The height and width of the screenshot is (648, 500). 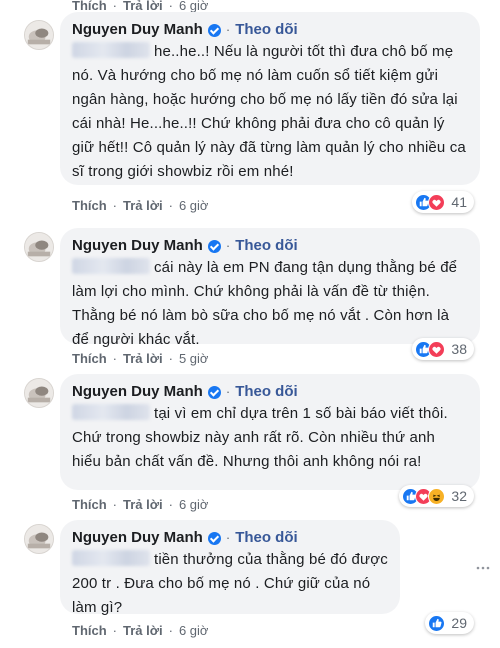 I want to click on haha-reaction-icon, so click(x=437, y=496).